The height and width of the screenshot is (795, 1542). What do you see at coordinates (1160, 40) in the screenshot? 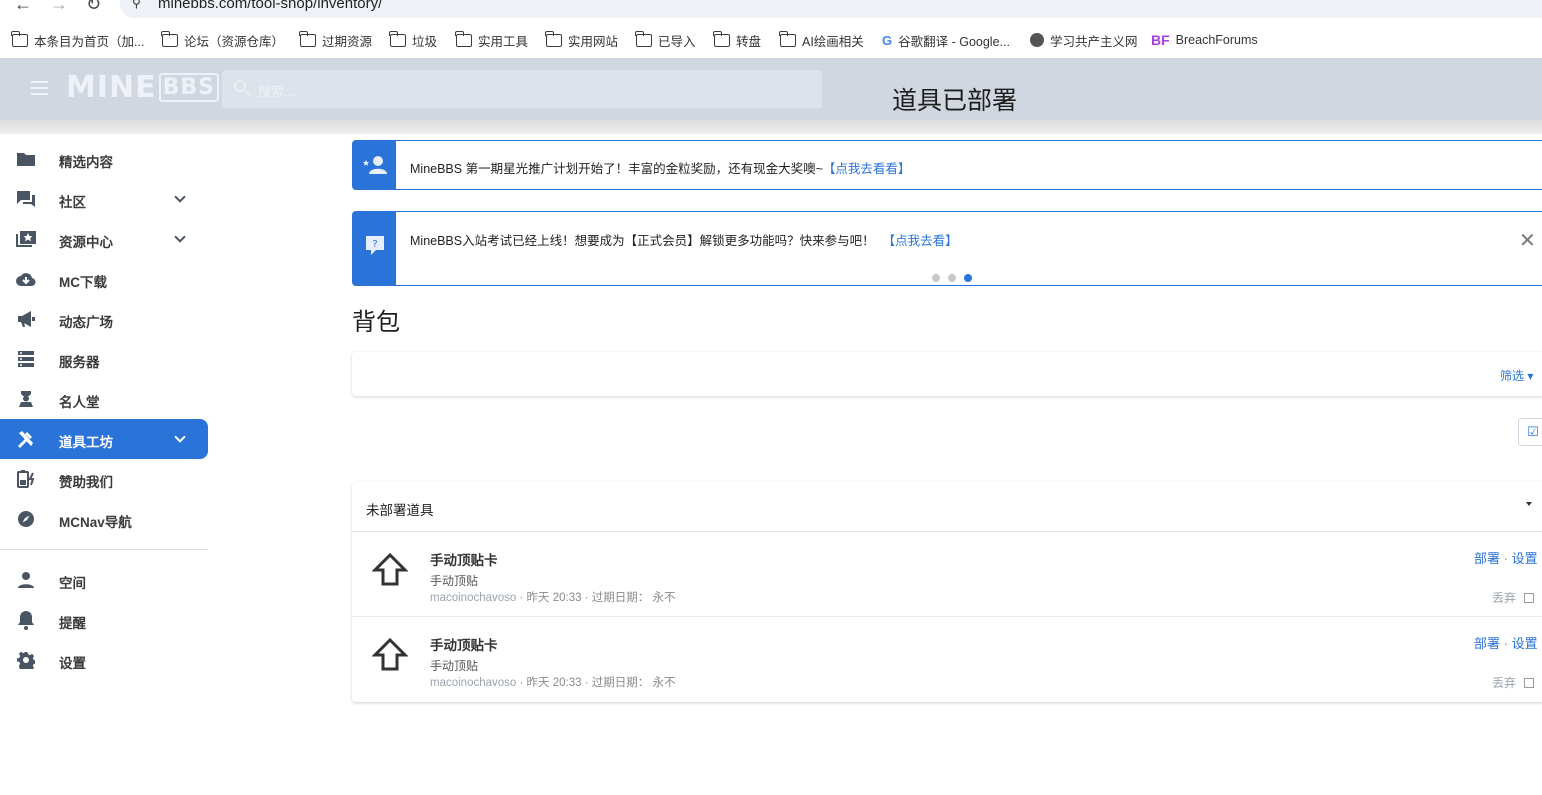
I see `bf-icon: BF` at bounding box center [1160, 40].